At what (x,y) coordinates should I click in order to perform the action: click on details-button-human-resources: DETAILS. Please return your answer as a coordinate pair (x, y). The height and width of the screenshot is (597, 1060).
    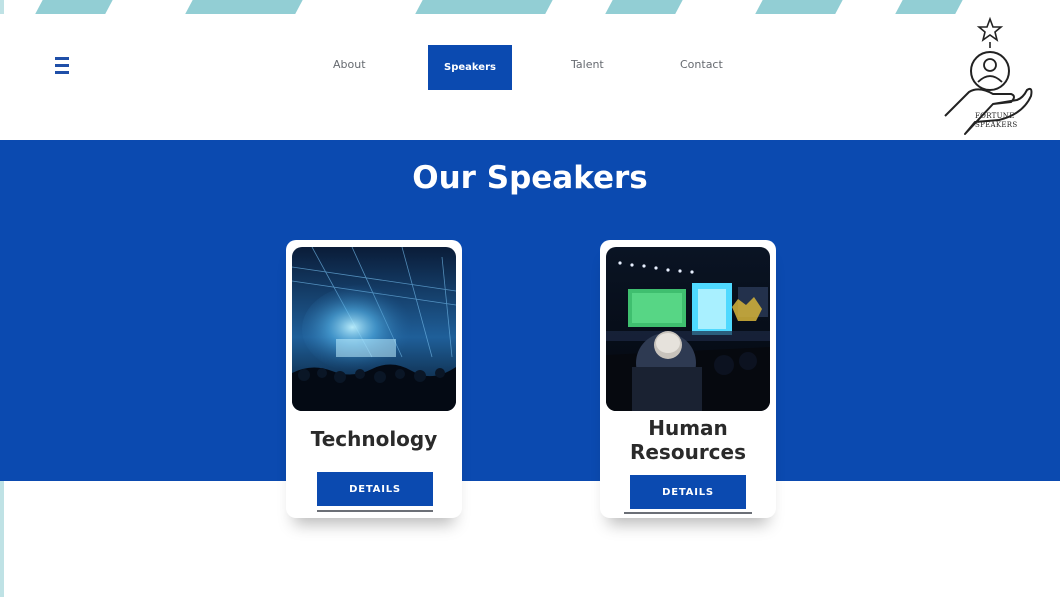
    Looking at the image, I should click on (688, 492).